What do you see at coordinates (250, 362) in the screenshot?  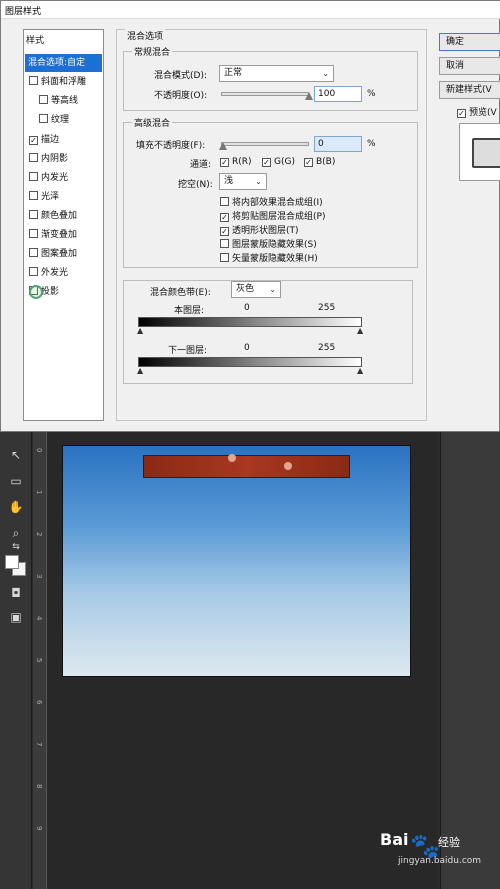 I see `underlying-layer-gradient` at bounding box center [250, 362].